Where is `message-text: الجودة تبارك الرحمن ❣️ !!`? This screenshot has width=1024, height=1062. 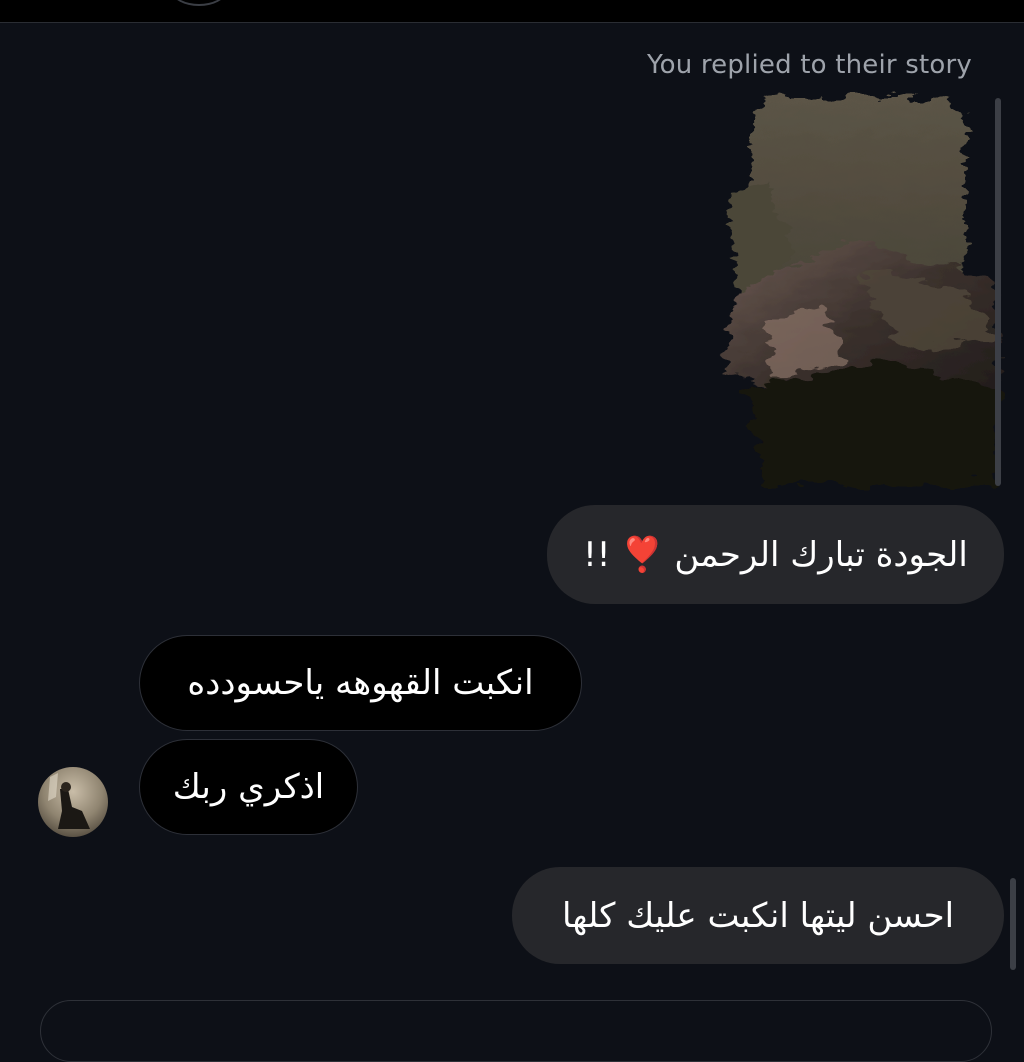
message-text: الجودة تبارك الرحمن ❣️ !! is located at coordinates (775, 554).